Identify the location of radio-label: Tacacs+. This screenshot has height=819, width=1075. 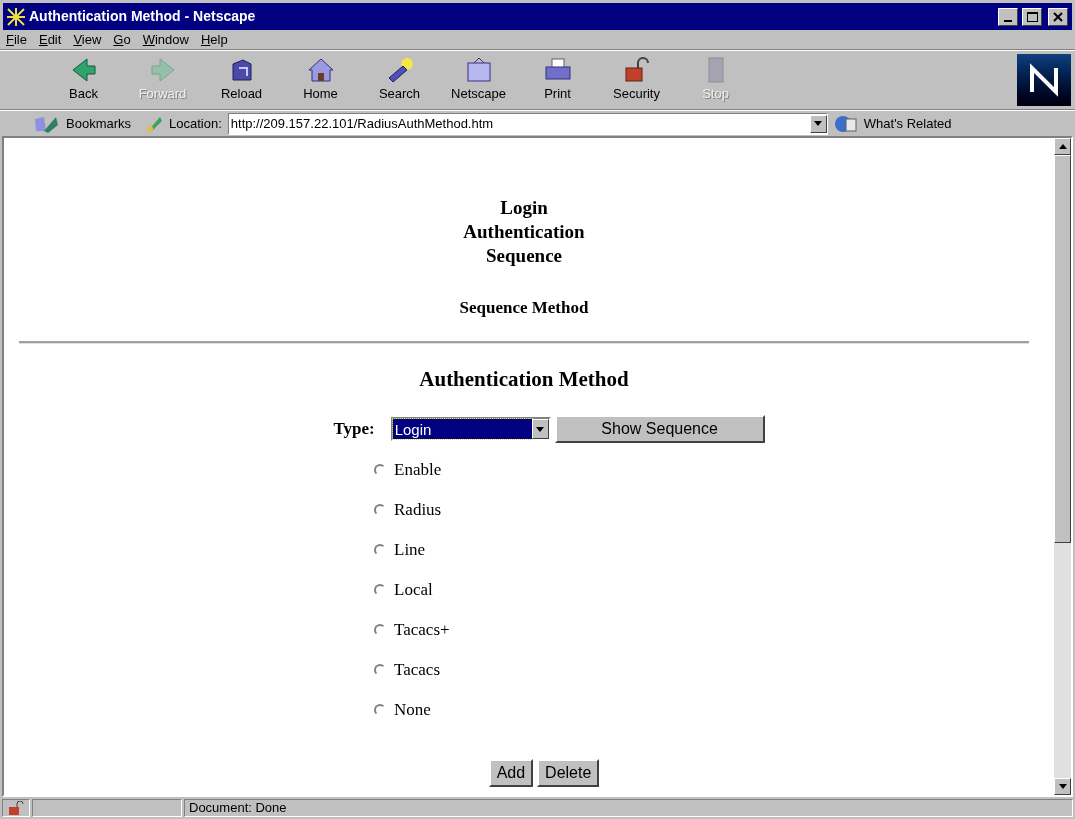
(422, 630).